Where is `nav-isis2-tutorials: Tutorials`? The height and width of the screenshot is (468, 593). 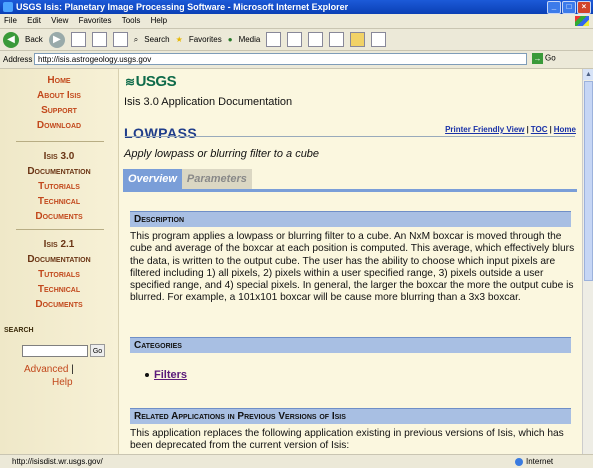 nav-isis2-tutorials: Tutorials is located at coordinates (59, 274).